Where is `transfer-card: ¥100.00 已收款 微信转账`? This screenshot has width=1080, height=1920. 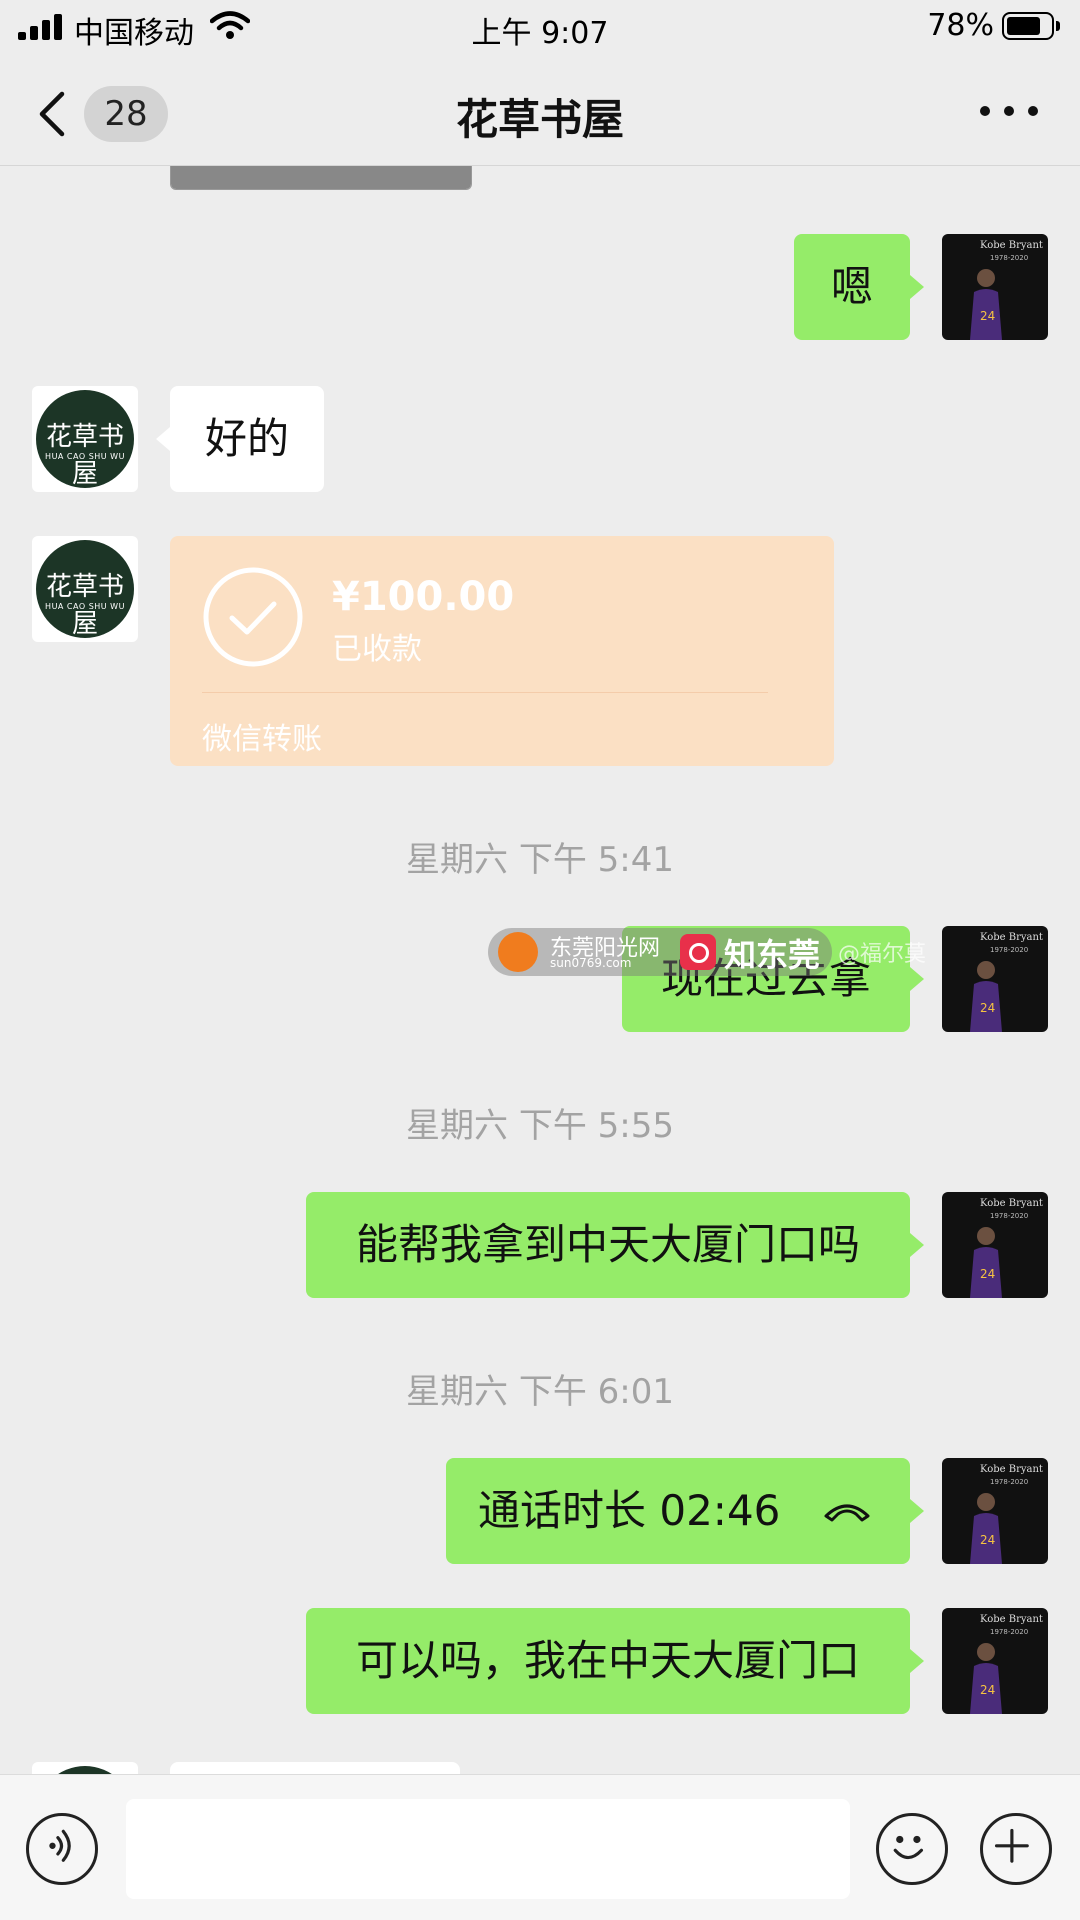 transfer-card: ¥100.00 已收款 微信转账 is located at coordinates (502, 651).